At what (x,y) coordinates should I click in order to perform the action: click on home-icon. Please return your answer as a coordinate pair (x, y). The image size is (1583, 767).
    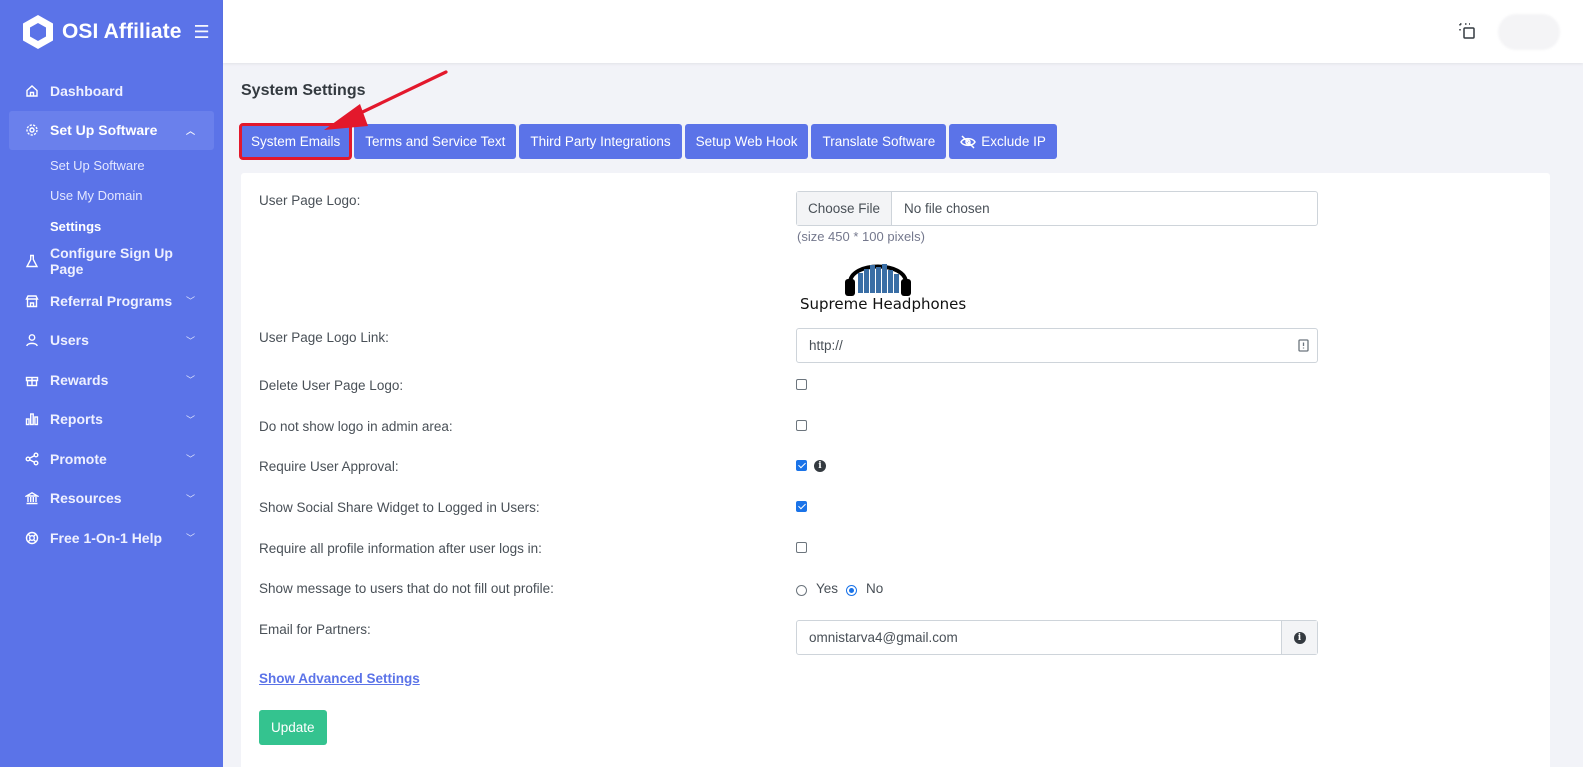
    Looking at the image, I should click on (32, 91).